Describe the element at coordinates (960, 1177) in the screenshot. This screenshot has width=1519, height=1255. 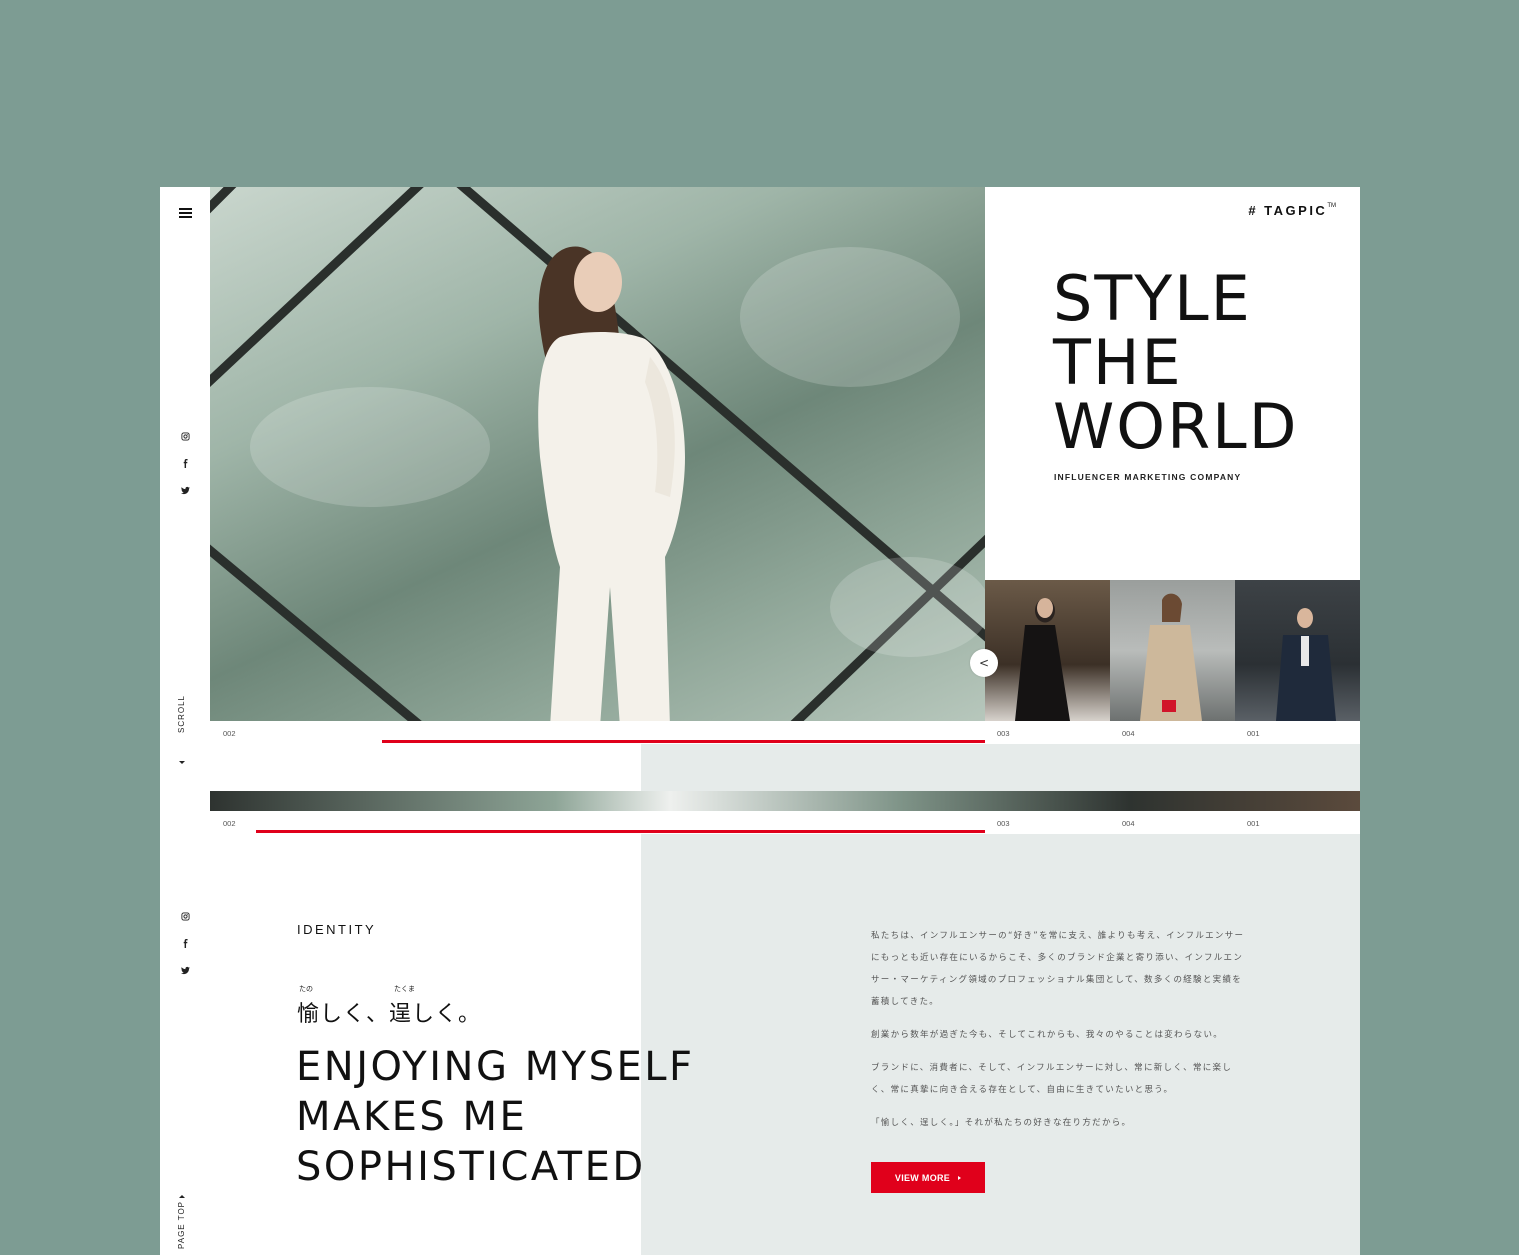
I see `arrow-right-icon` at that location.